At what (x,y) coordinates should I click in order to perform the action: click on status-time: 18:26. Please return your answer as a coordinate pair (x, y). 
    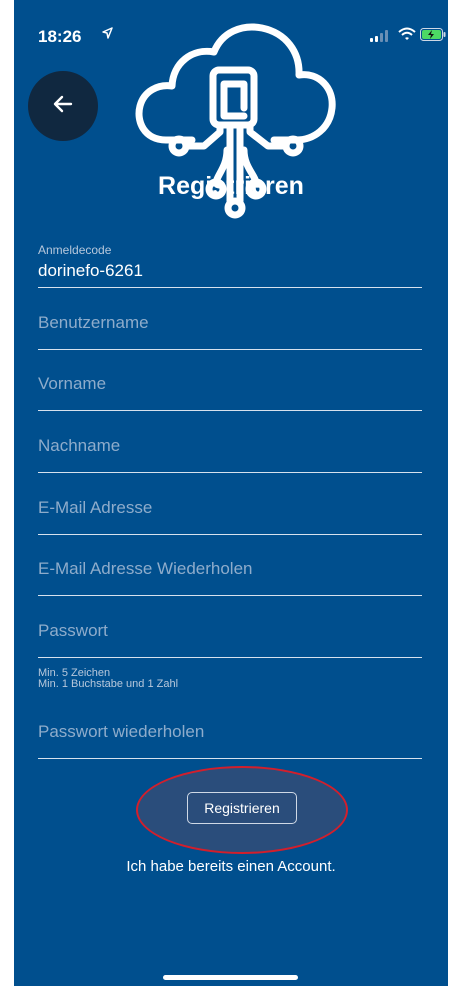
    Looking at the image, I should click on (60, 36).